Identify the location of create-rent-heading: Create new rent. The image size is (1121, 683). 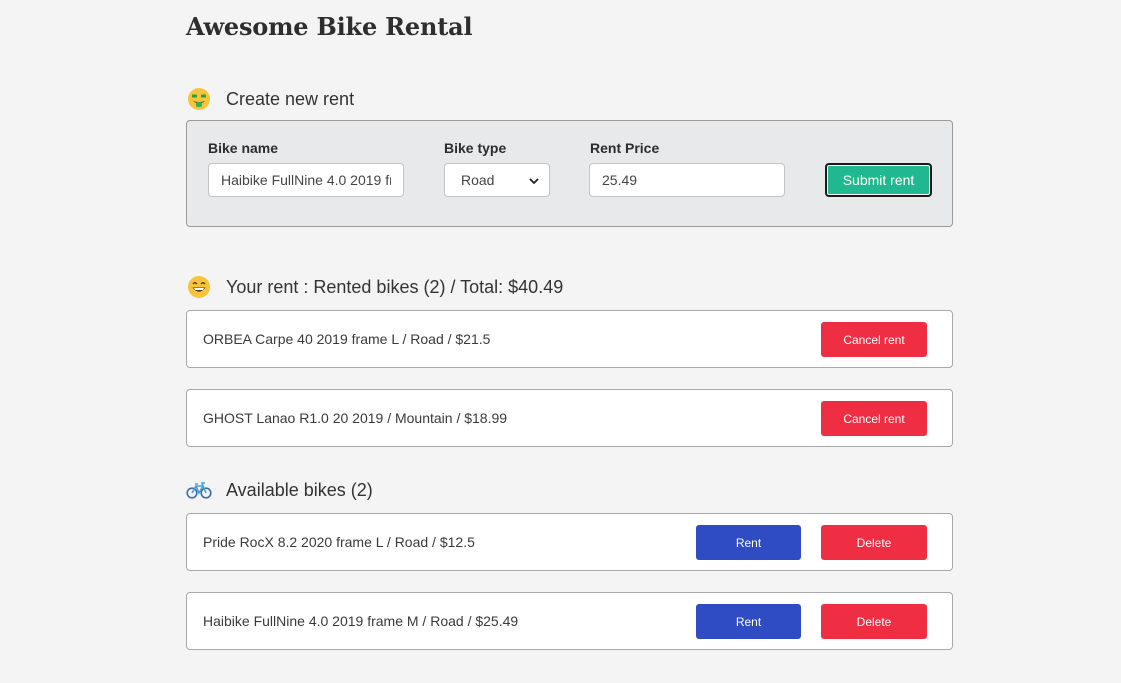
(270, 99).